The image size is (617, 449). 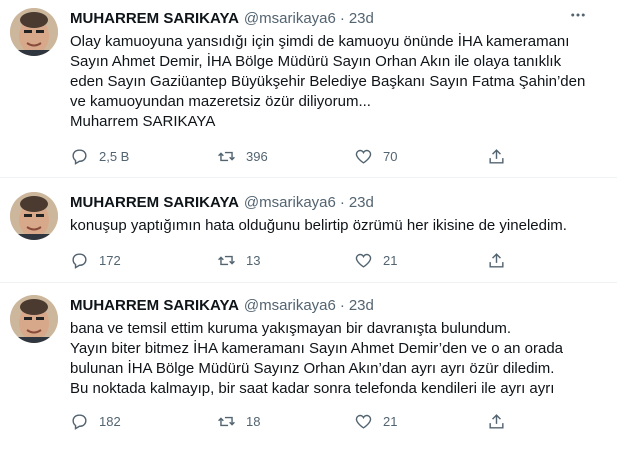 I want to click on tweet-actions: 182 18 21, so click(x=300, y=421).